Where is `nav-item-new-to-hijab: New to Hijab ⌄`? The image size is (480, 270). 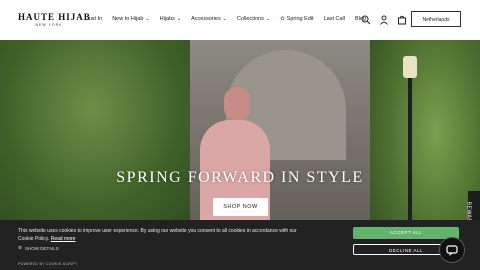 nav-item-new-to-hijab: New to Hijab ⌄ is located at coordinates (130, 19).